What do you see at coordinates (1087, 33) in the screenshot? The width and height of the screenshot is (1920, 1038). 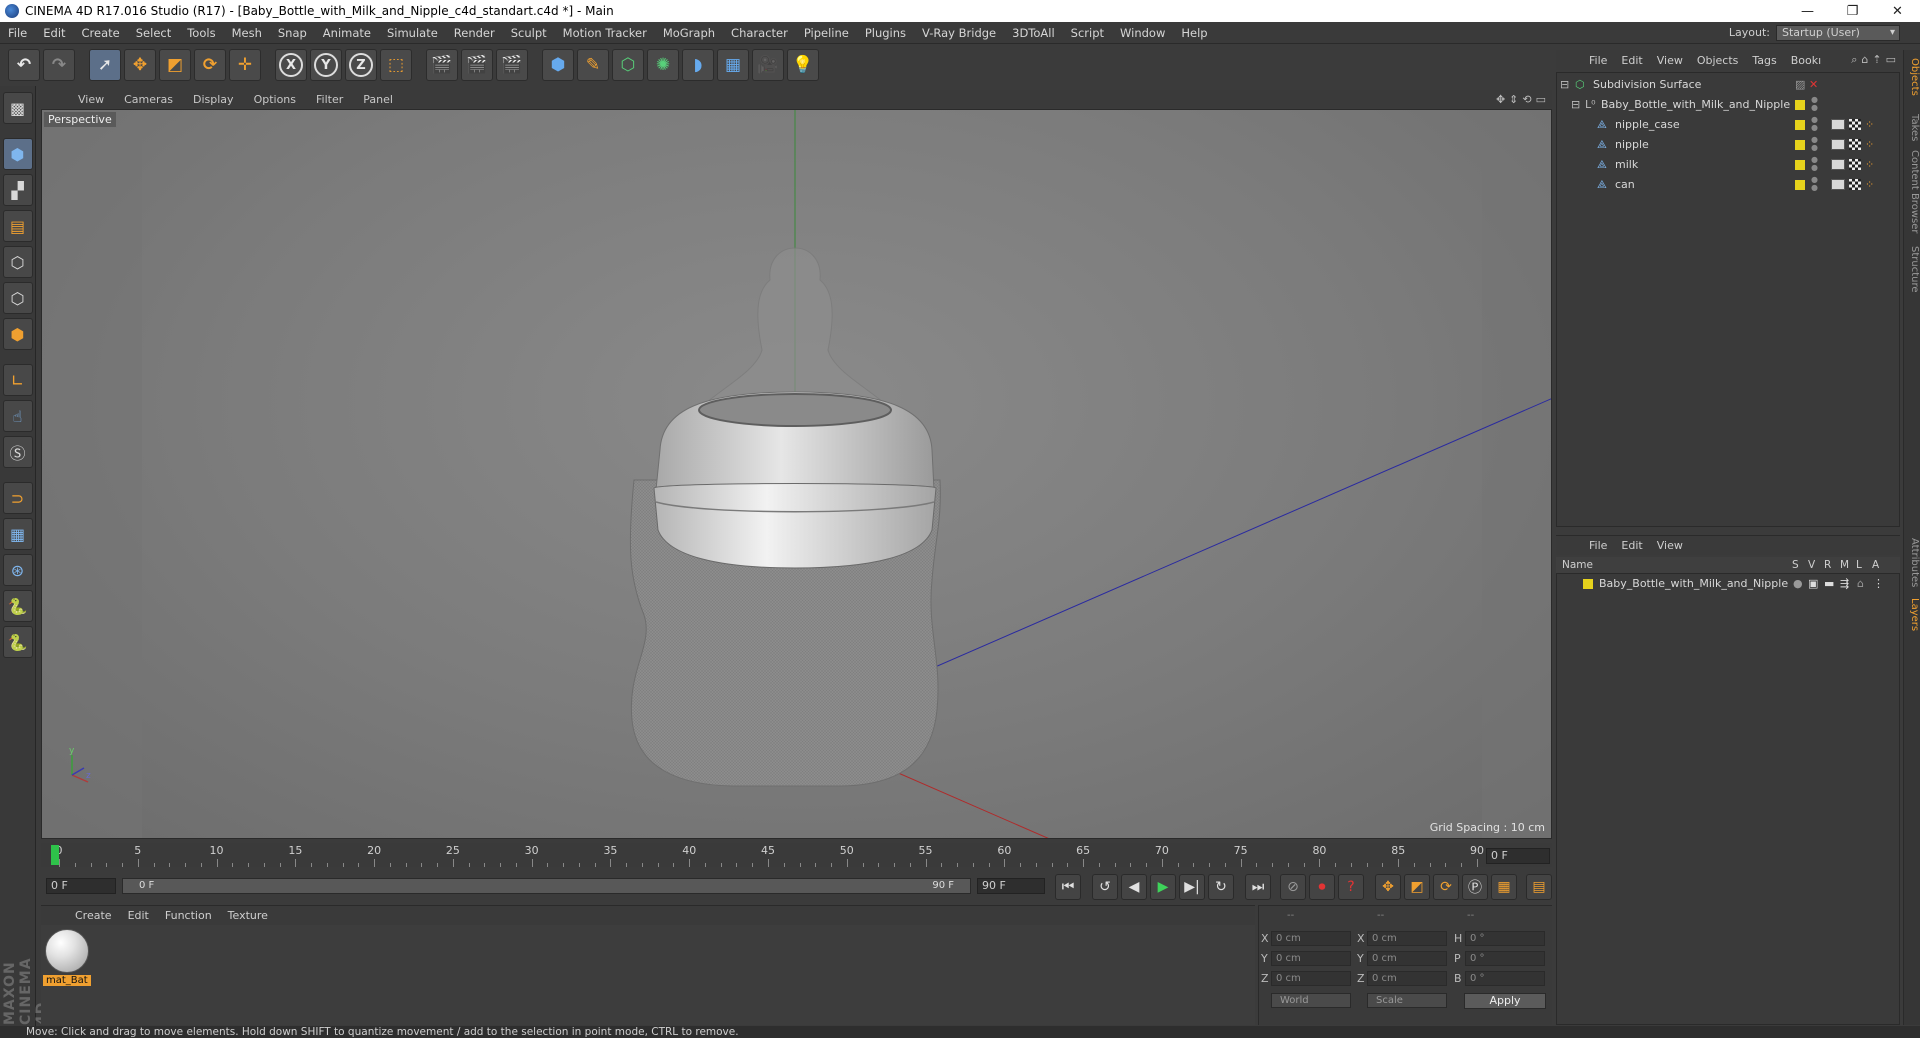 I see `menu-script: Script` at bounding box center [1087, 33].